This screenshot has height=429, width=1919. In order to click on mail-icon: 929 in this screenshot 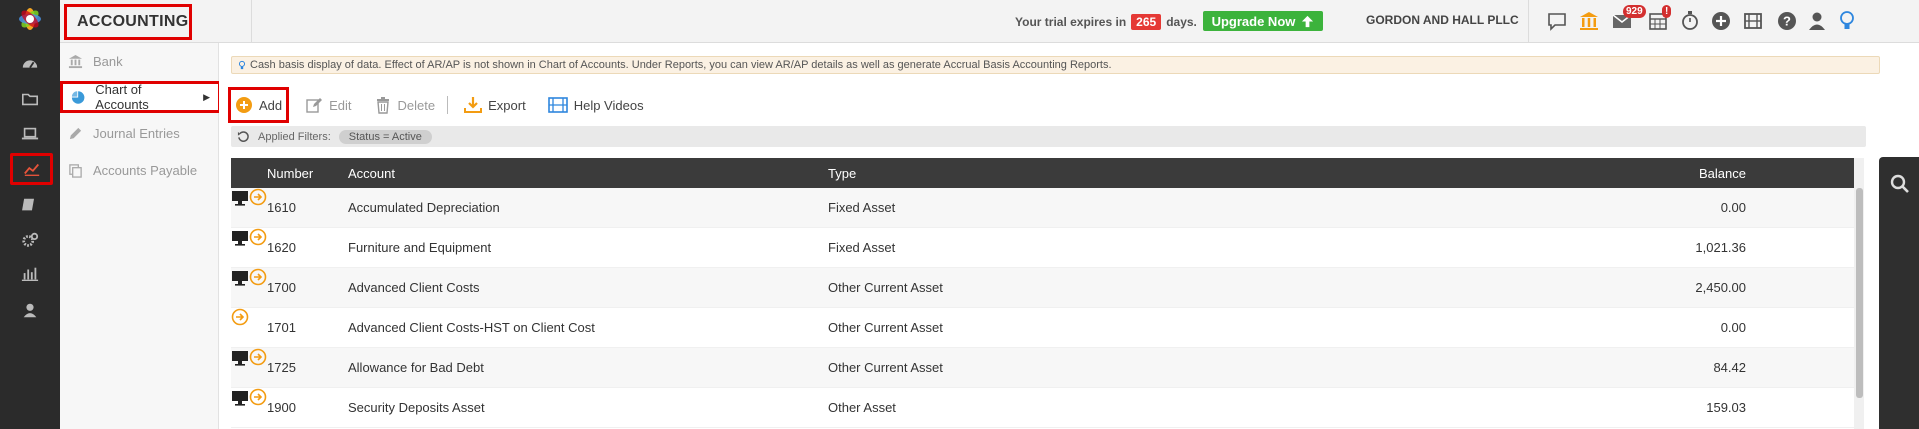, I will do `click(1627, 19)`.